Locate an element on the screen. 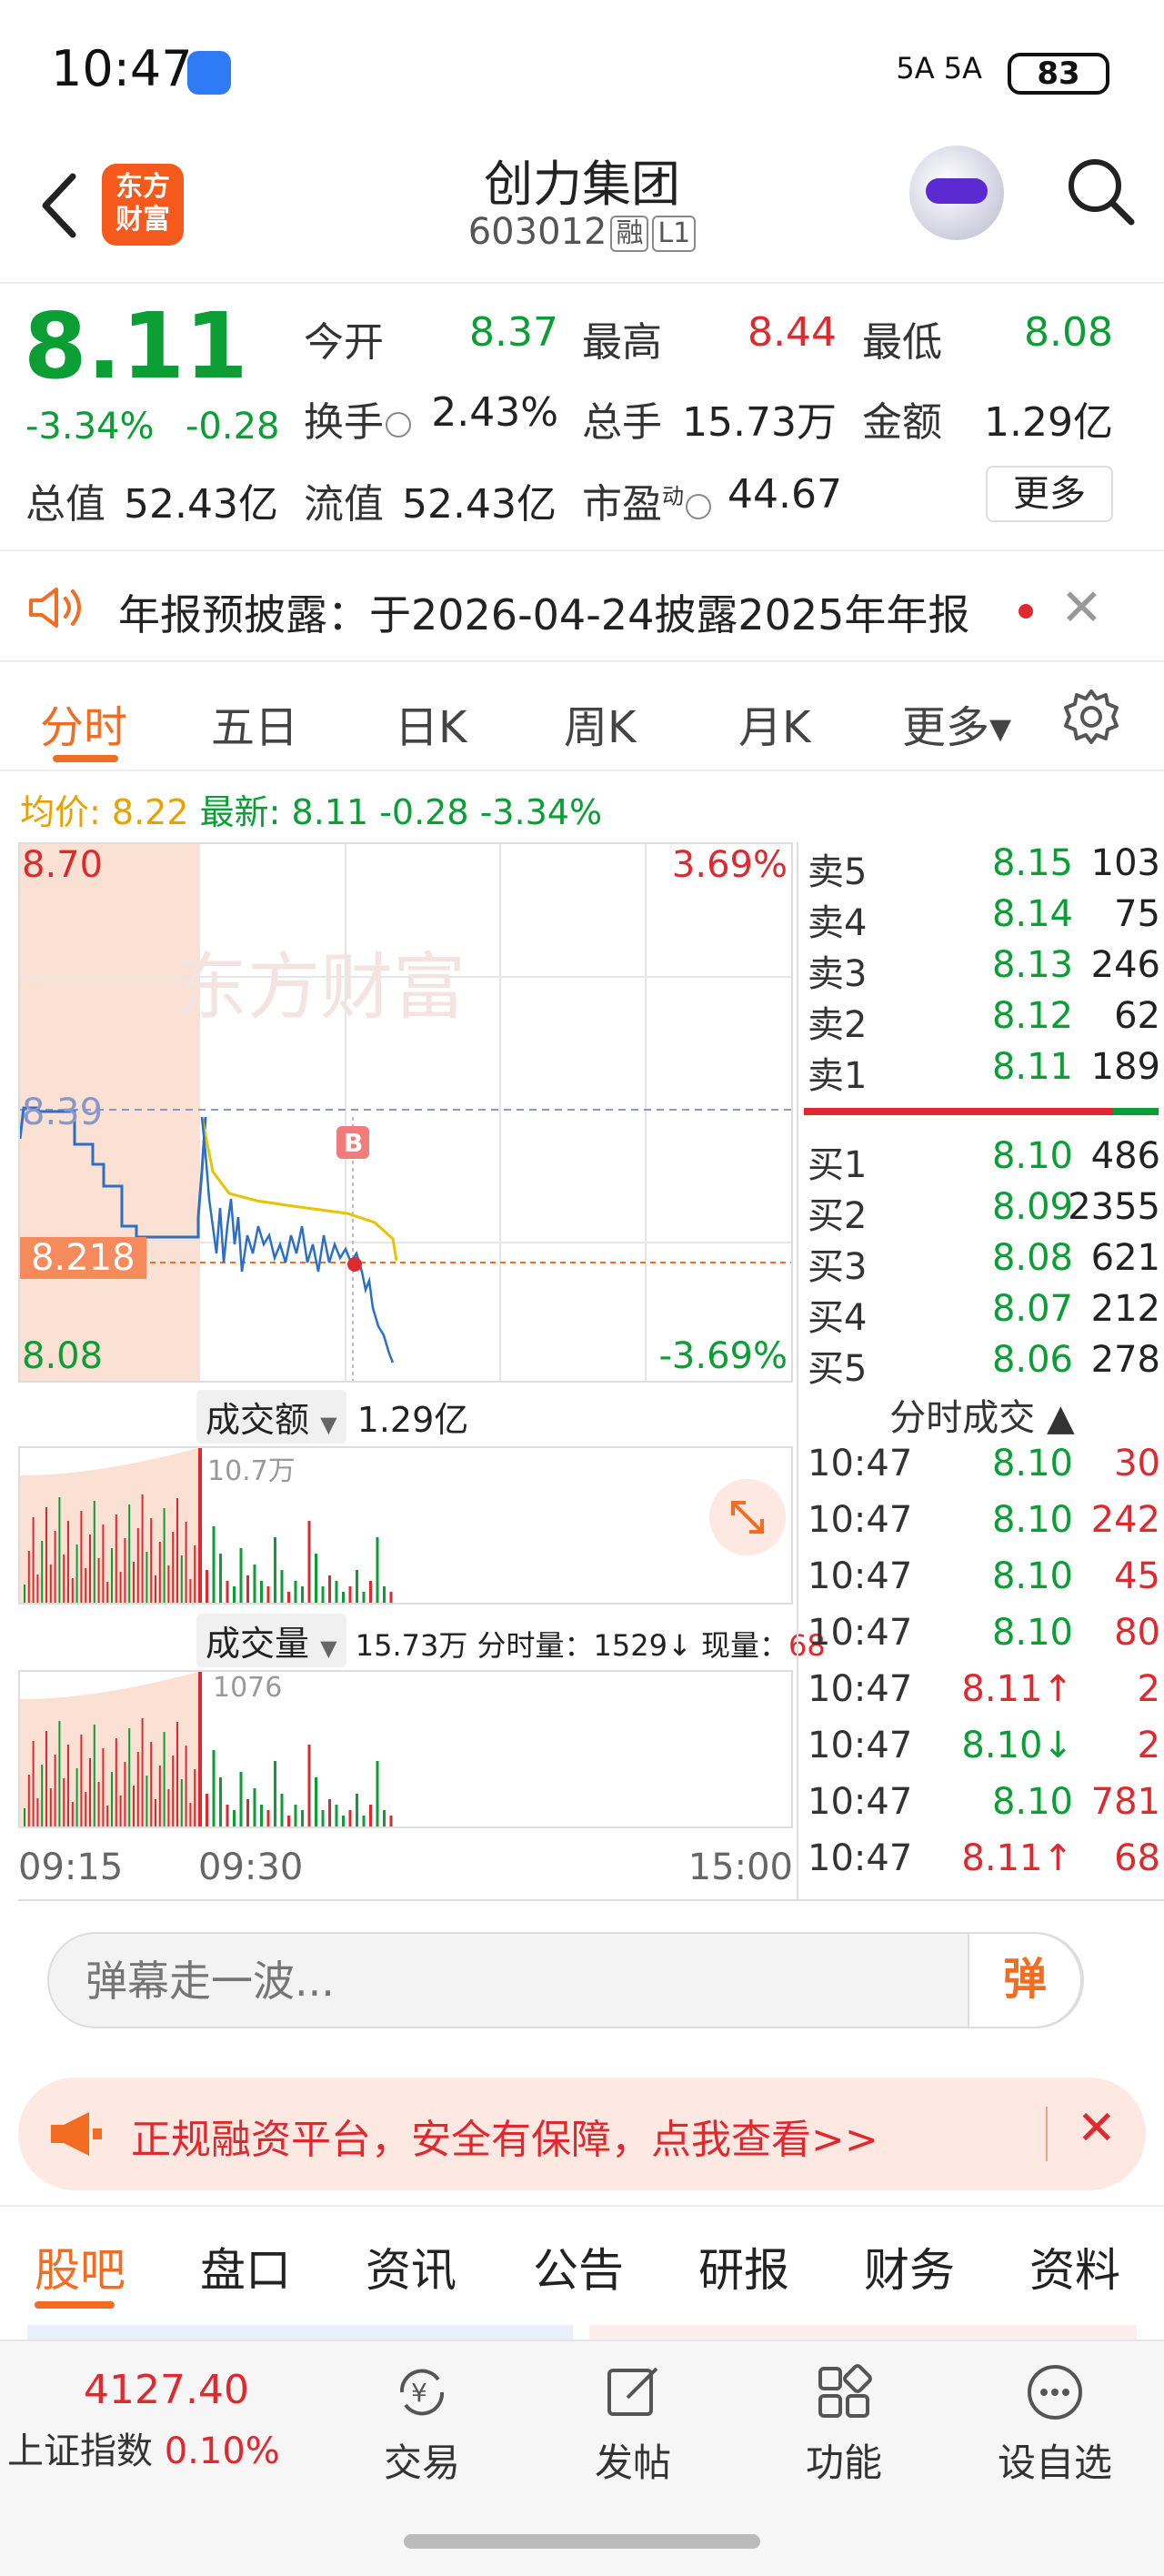 The width and height of the screenshot is (1164, 2576). content-tabs: 股吧 盘口 资讯 公告 研报 财务 资料 is located at coordinates (582, 2259).